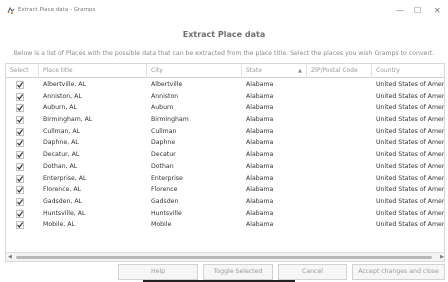  I want to click on close-icon: ✕, so click(437, 10).